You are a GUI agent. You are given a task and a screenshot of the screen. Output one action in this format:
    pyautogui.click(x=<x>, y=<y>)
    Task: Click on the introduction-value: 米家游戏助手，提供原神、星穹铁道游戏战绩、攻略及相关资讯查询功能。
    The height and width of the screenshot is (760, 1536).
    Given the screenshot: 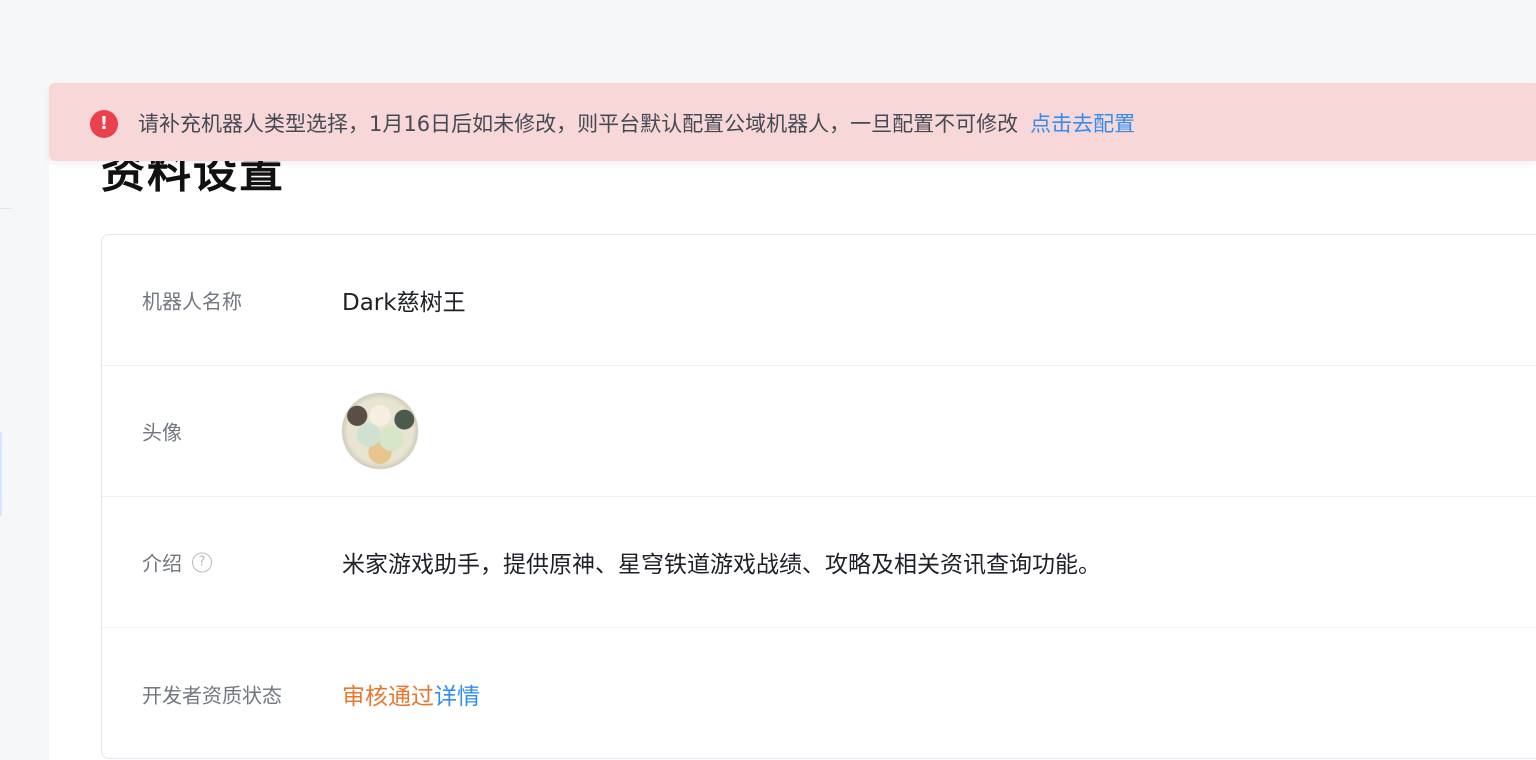 What is the action you would take?
    pyautogui.click(x=721, y=565)
    